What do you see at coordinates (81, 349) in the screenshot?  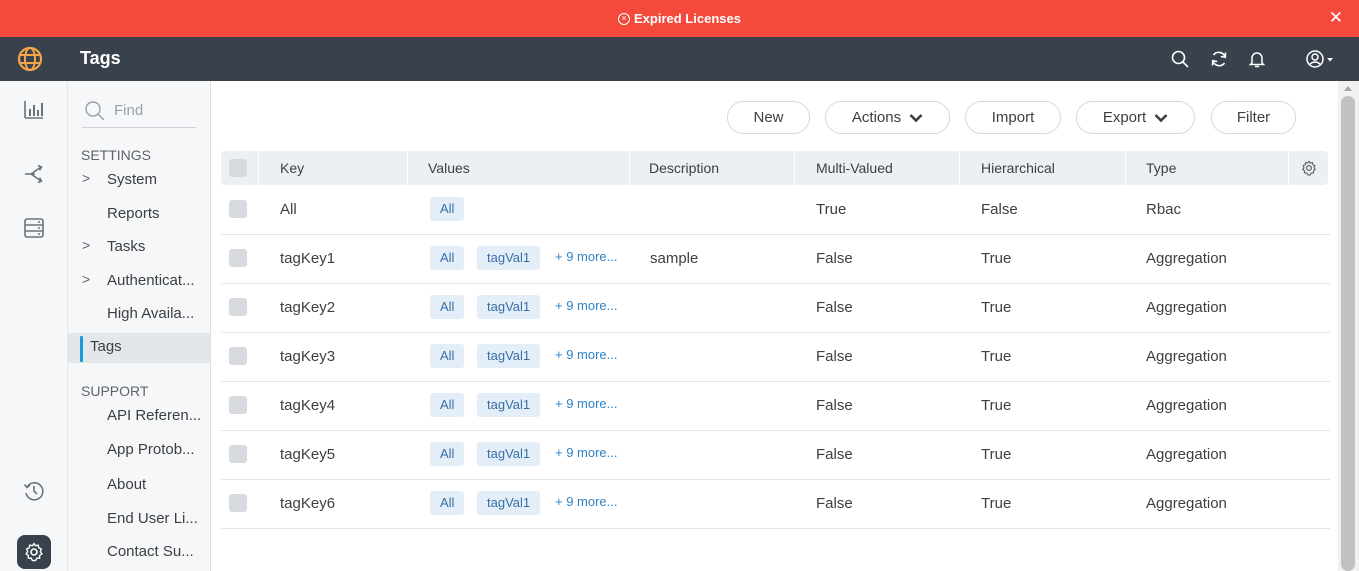 I see `active-indicator` at bounding box center [81, 349].